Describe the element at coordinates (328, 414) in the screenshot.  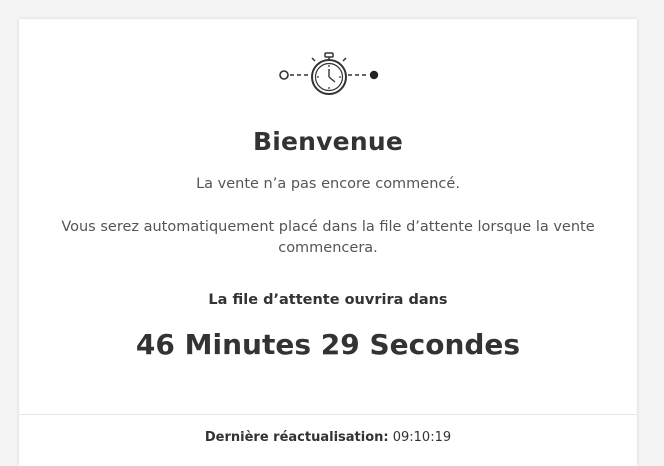
I see `divider` at that location.